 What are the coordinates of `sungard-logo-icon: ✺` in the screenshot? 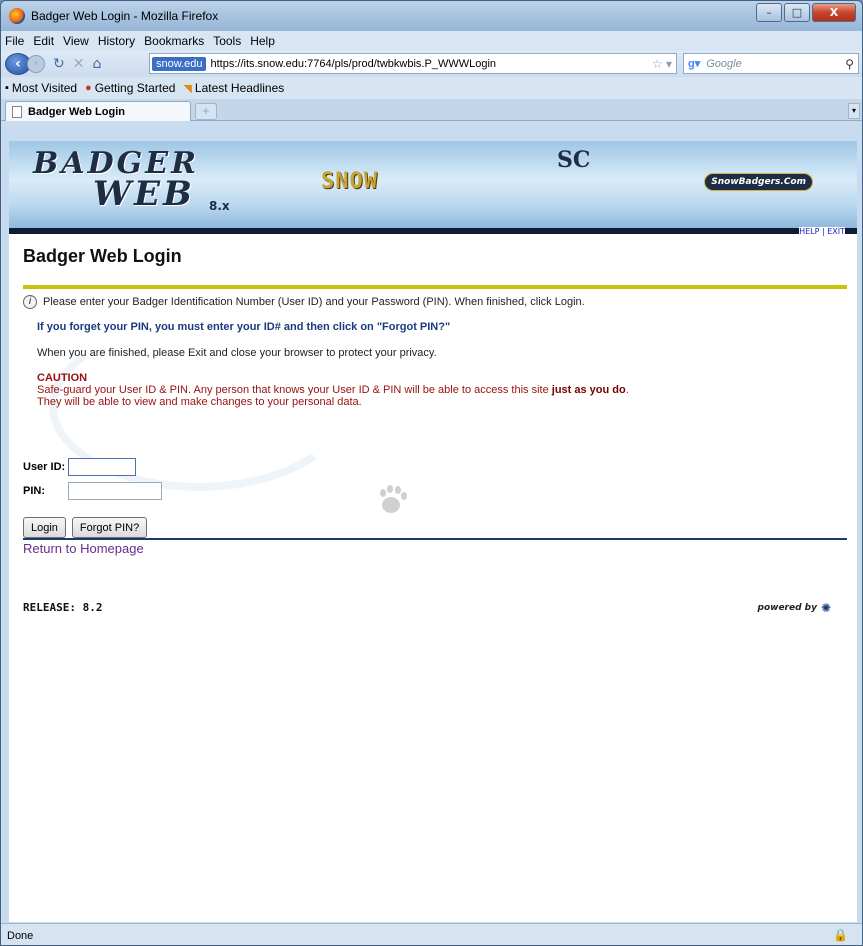 It's located at (826, 608).